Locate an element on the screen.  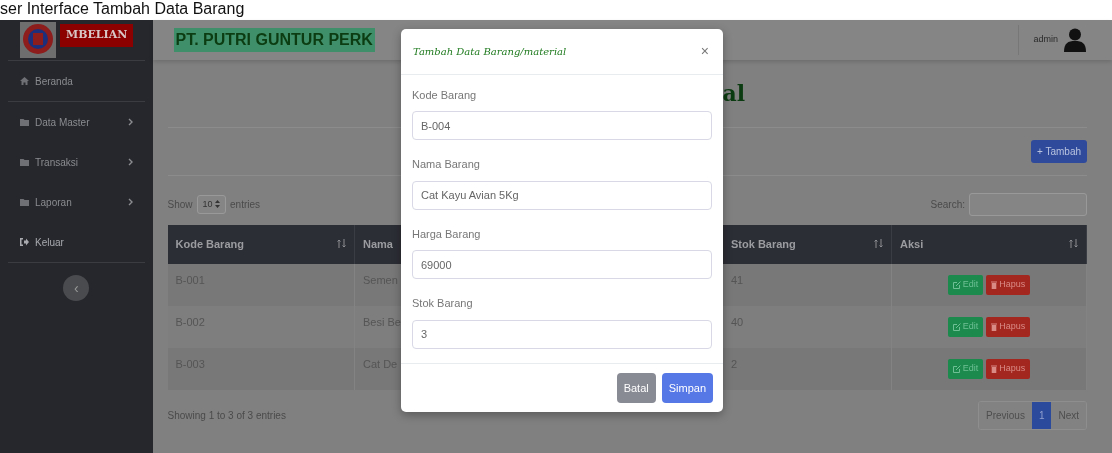
close-button: × is located at coordinates (704, 51).